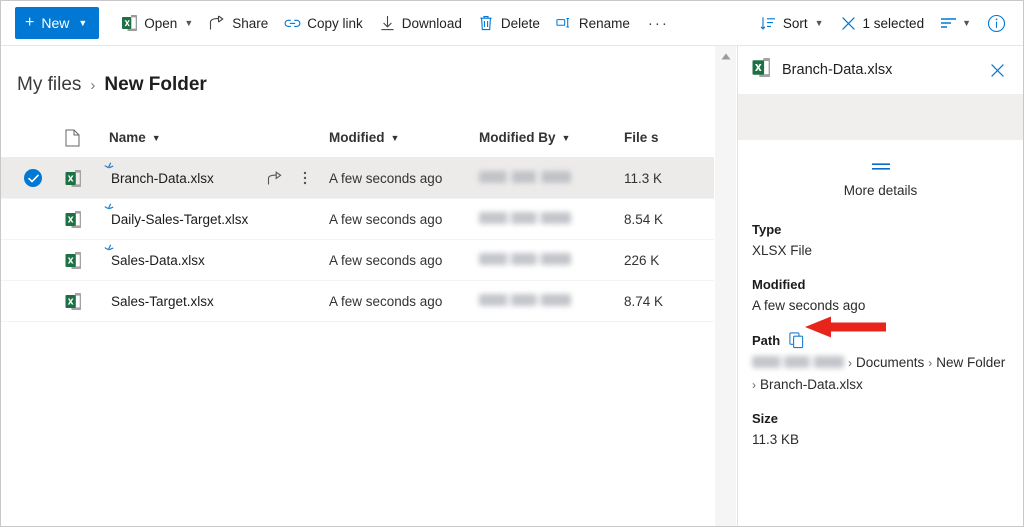 This screenshot has width=1024, height=527. What do you see at coordinates (157, 23) in the screenshot?
I see `open-button: Open ▼` at bounding box center [157, 23].